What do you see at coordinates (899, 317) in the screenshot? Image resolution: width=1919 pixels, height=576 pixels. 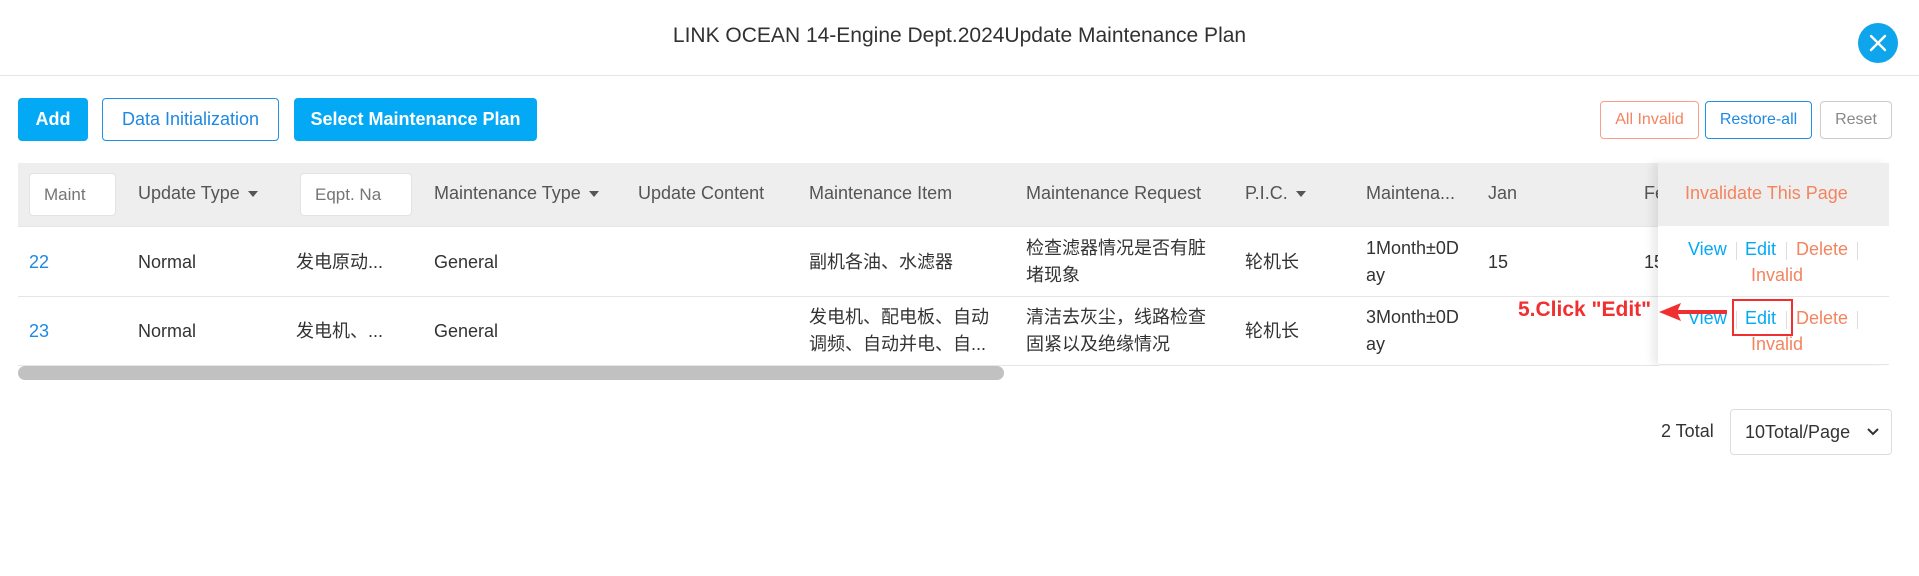 I see `cell-maintenance-item: 发电机、配电板、自动` at bounding box center [899, 317].